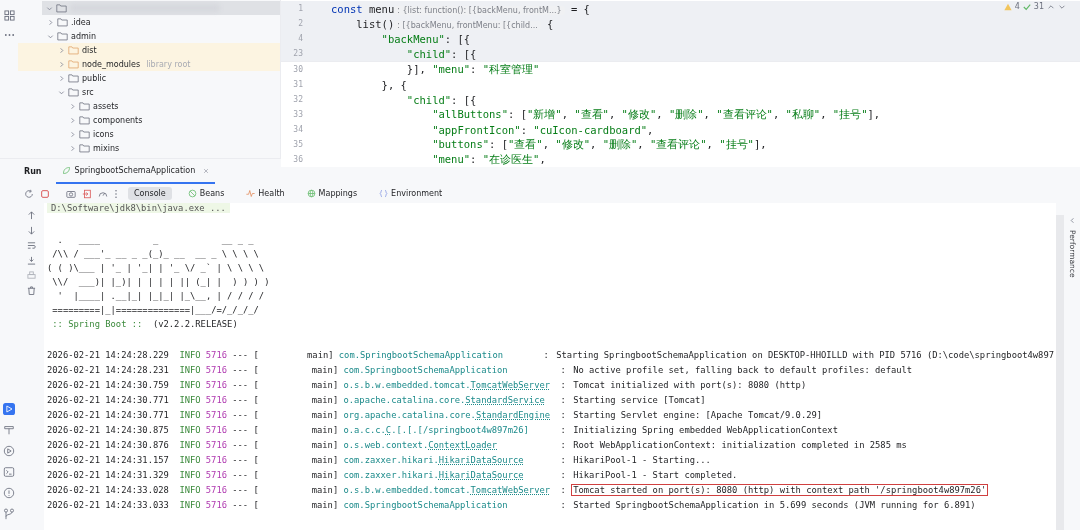 The width and height of the screenshot is (1080, 530). What do you see at coordinates (108, 369) in the screenshot?
I see `log-timestamp: 2026-02-21 14:24:28.231` at bounding box center [108, 369].